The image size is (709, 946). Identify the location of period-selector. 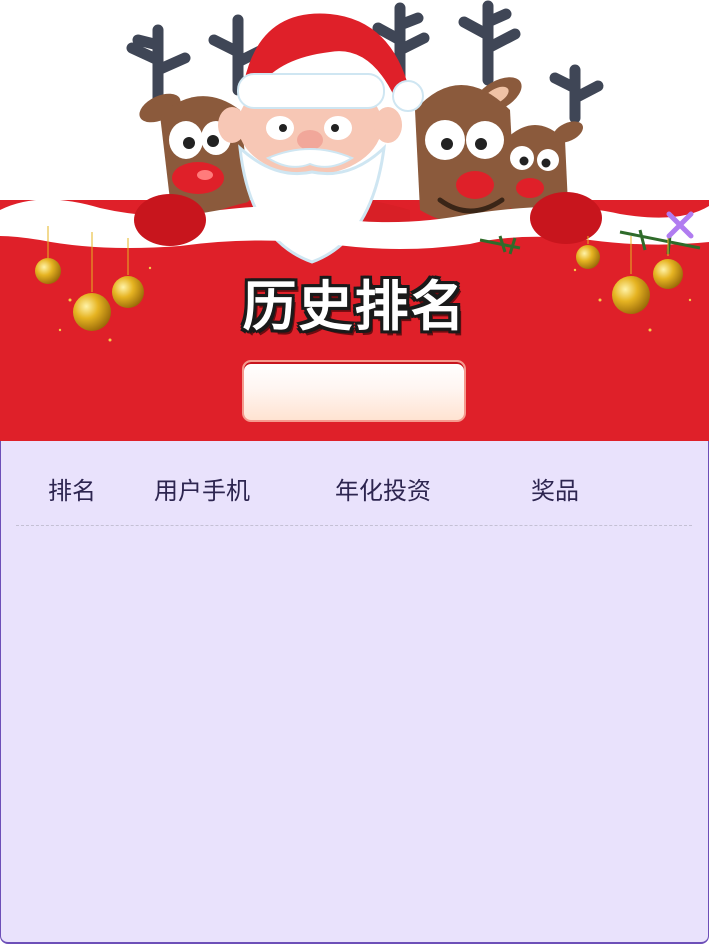
(354, 391).